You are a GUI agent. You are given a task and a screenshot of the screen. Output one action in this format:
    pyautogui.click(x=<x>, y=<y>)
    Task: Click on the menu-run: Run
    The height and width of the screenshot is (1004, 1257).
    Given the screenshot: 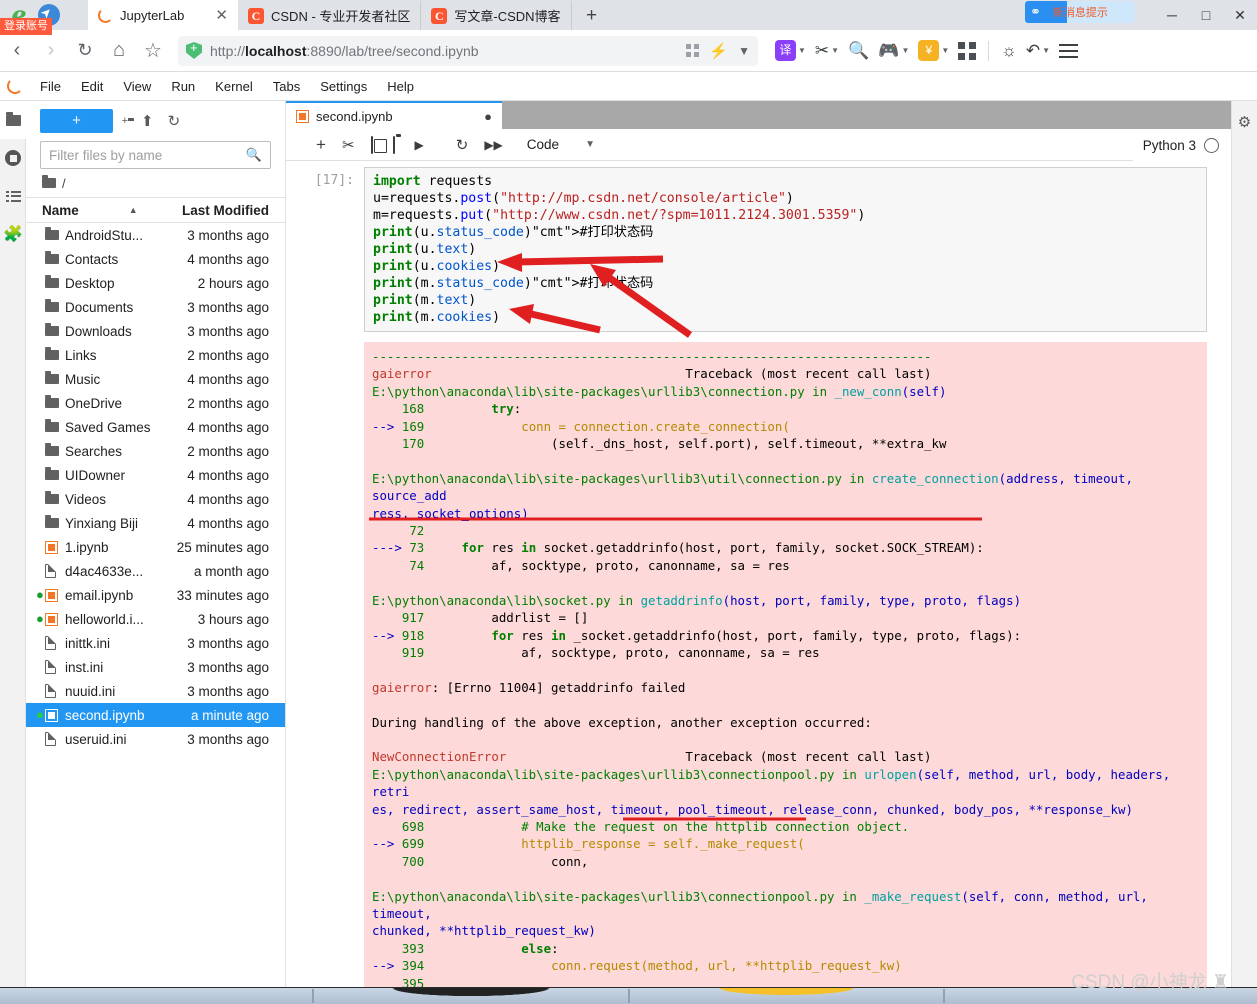 What is the action you would take?
    pyautogui.click(x=183, y=86)
    